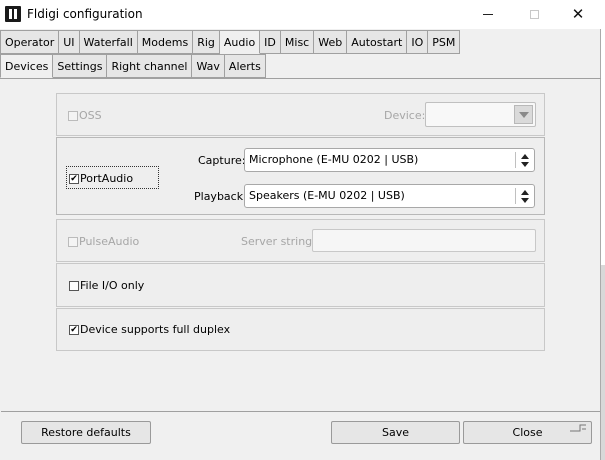  I want to click on subtab-devices: Devices, so click(27, 66).